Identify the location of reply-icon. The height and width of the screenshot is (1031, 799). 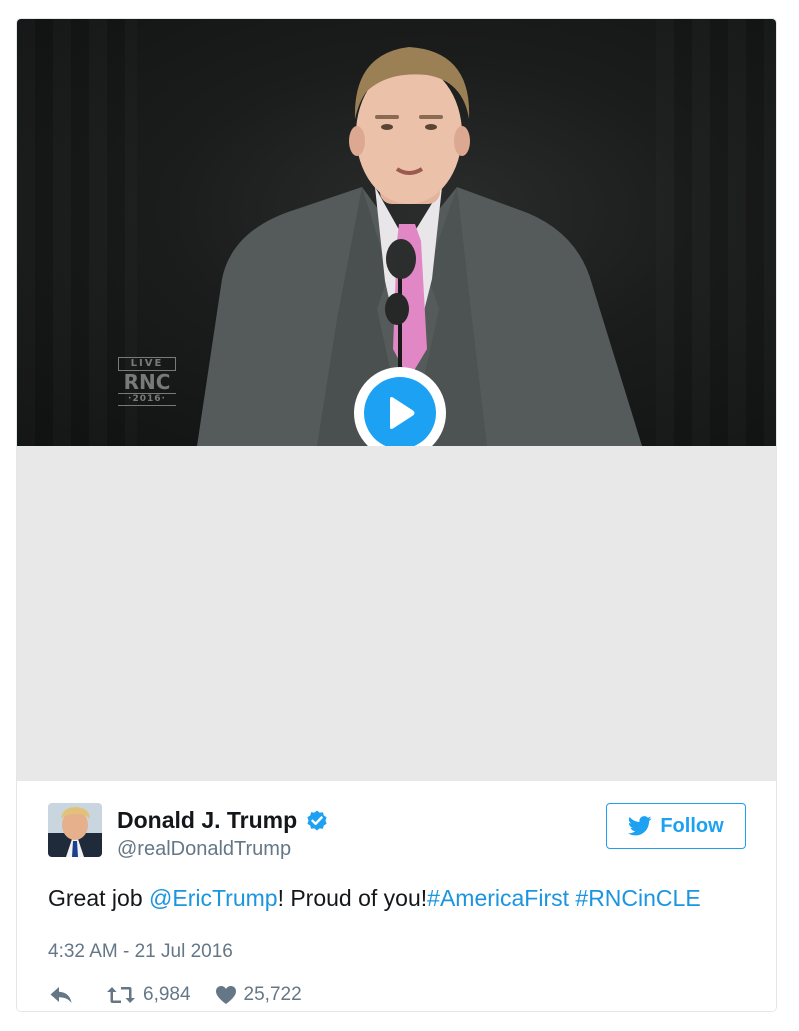
(61, 995).